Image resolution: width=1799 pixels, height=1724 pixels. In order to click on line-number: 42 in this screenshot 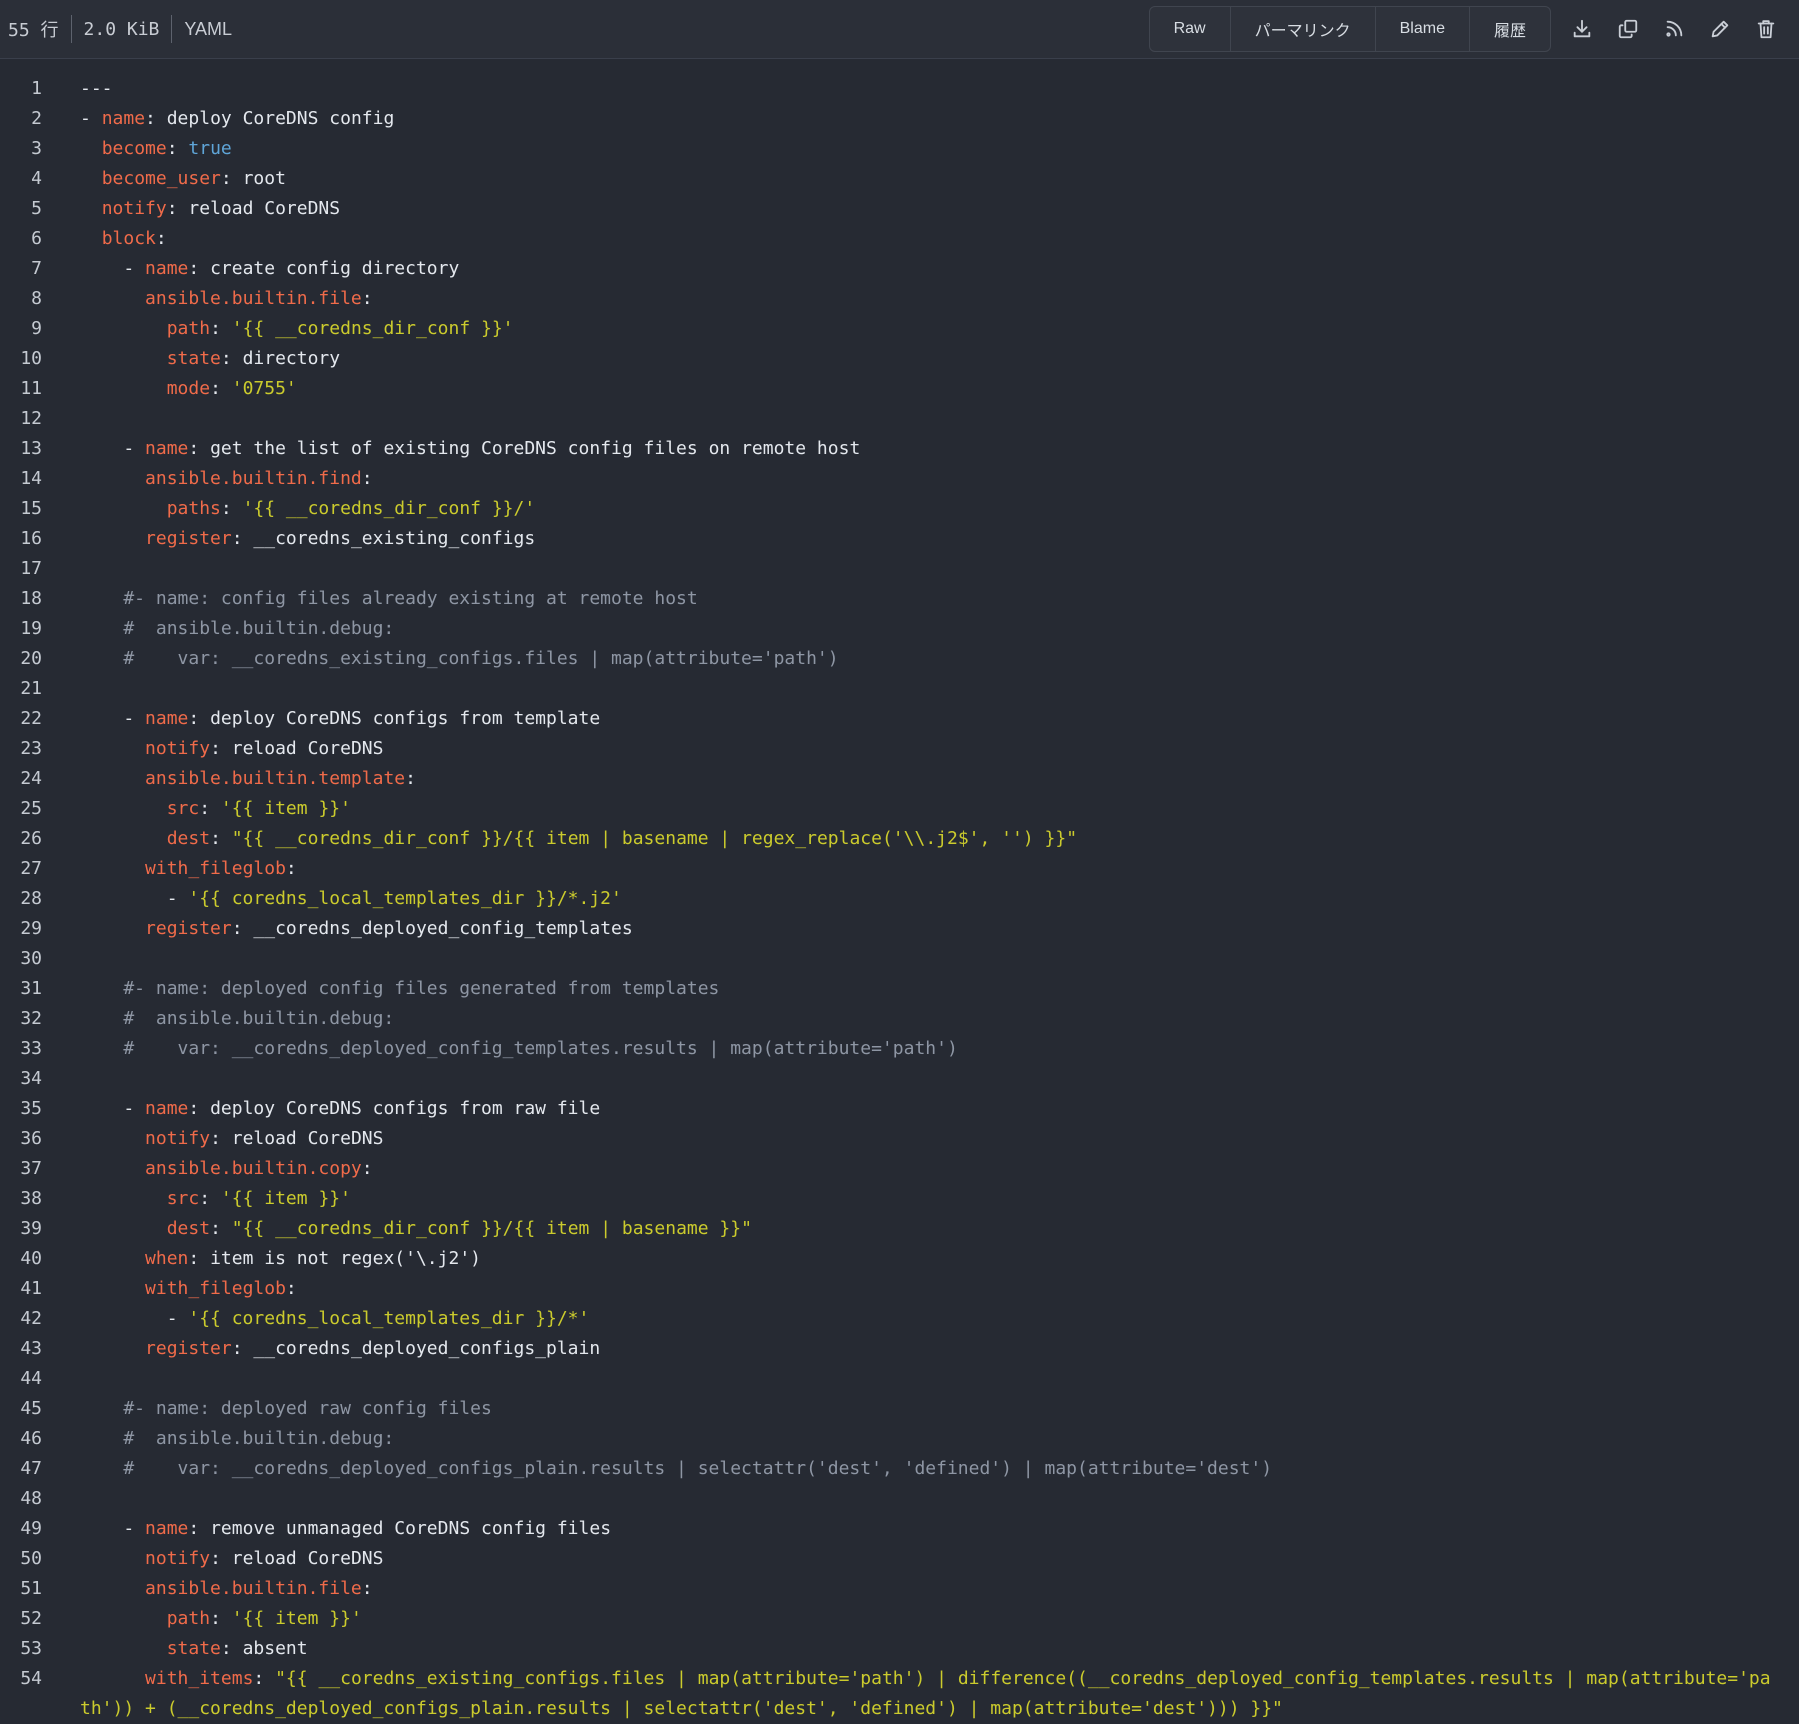, I will do `click(21, 1319)`.